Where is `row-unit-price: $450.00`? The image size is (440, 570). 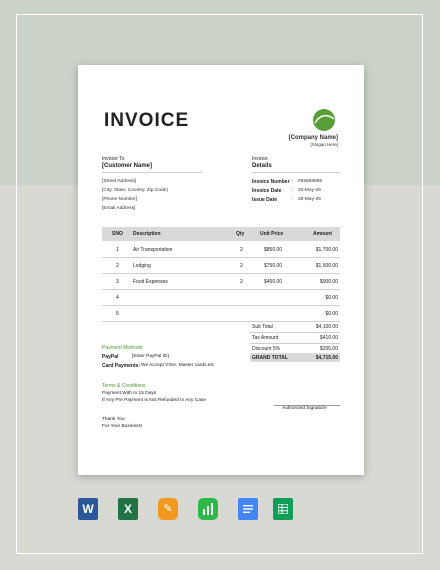
row-unit-price: $450.00 is located at coordinates (273, 282).